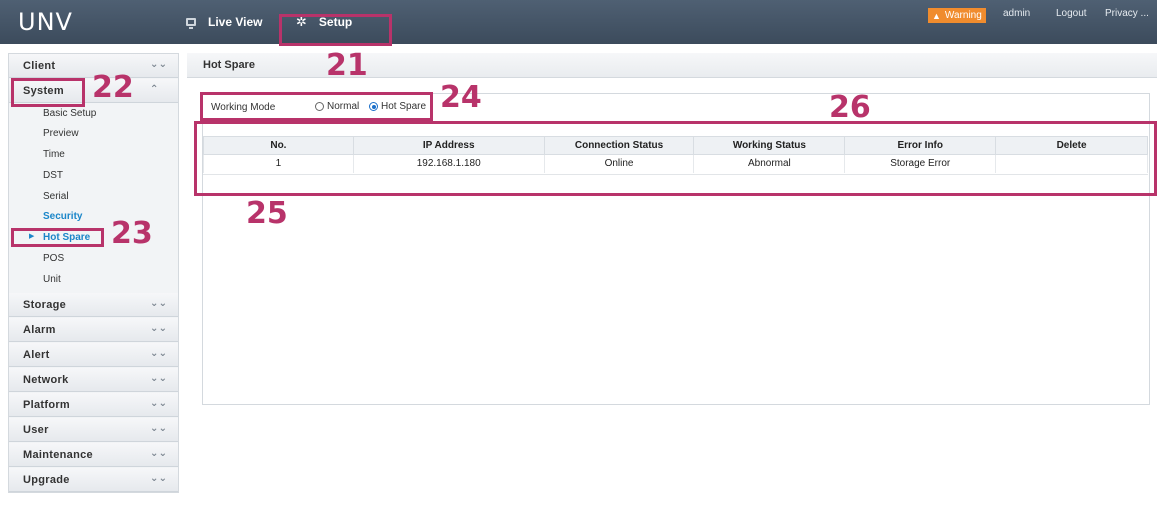  I want to click on sidebar-item-serial: Serial, so click(56, 196).